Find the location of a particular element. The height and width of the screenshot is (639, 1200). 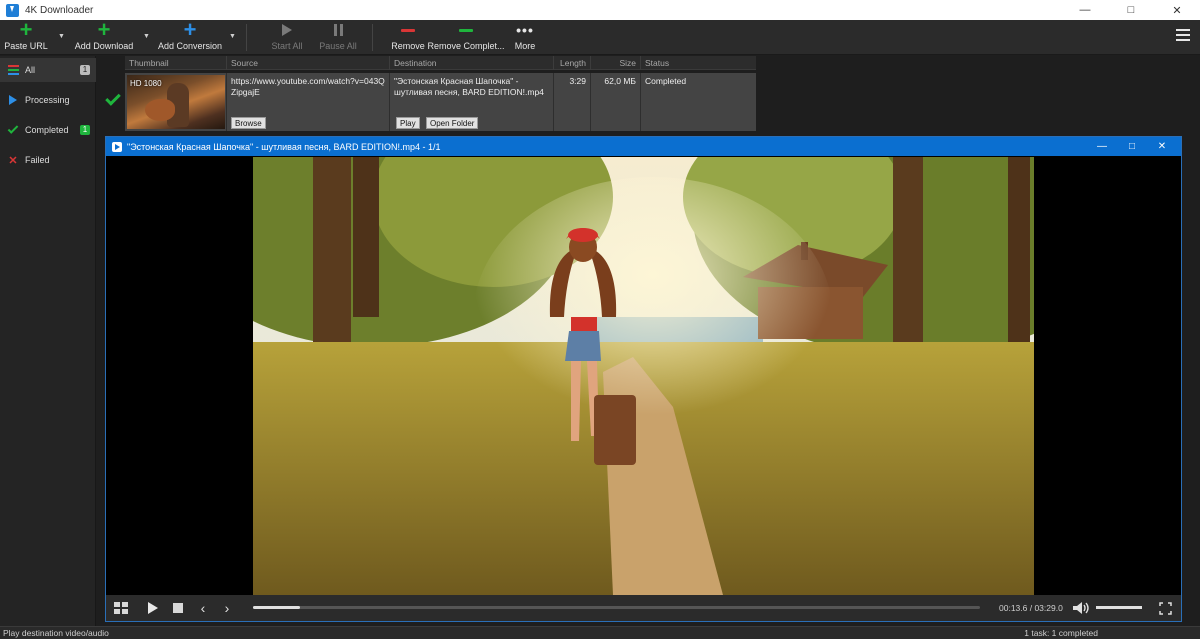

x-icon: ✕ is located at coordinates (13, 160).